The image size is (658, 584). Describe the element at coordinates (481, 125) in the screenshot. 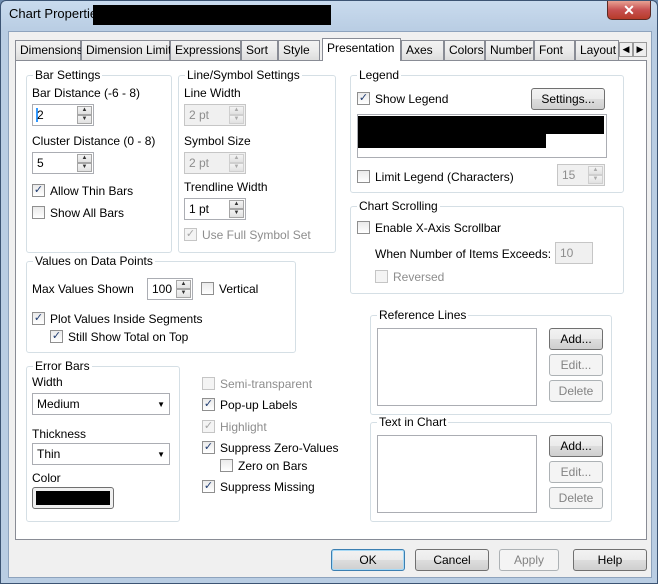

I see `redacted-legend-row` at that location.